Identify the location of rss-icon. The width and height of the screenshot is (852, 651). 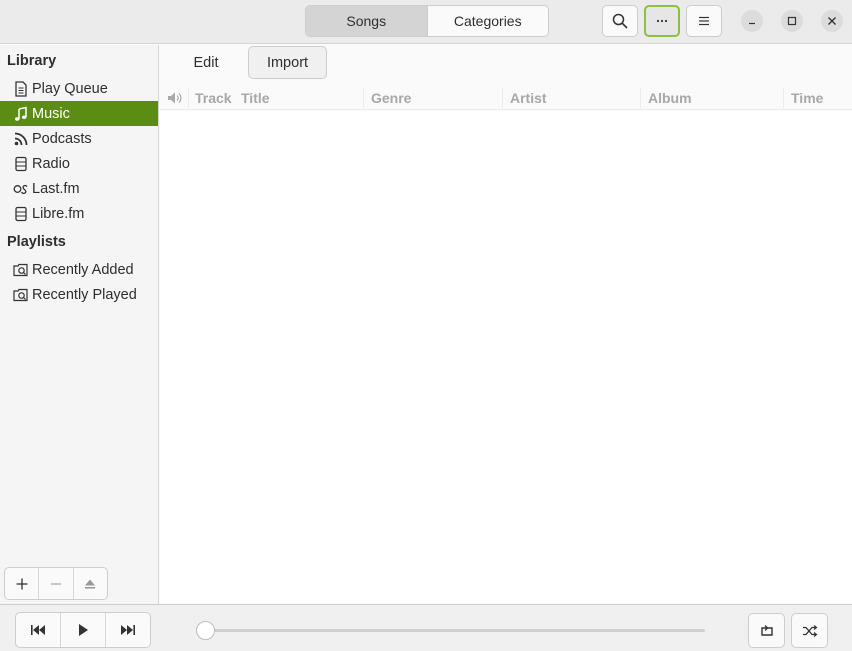
(21, 139).